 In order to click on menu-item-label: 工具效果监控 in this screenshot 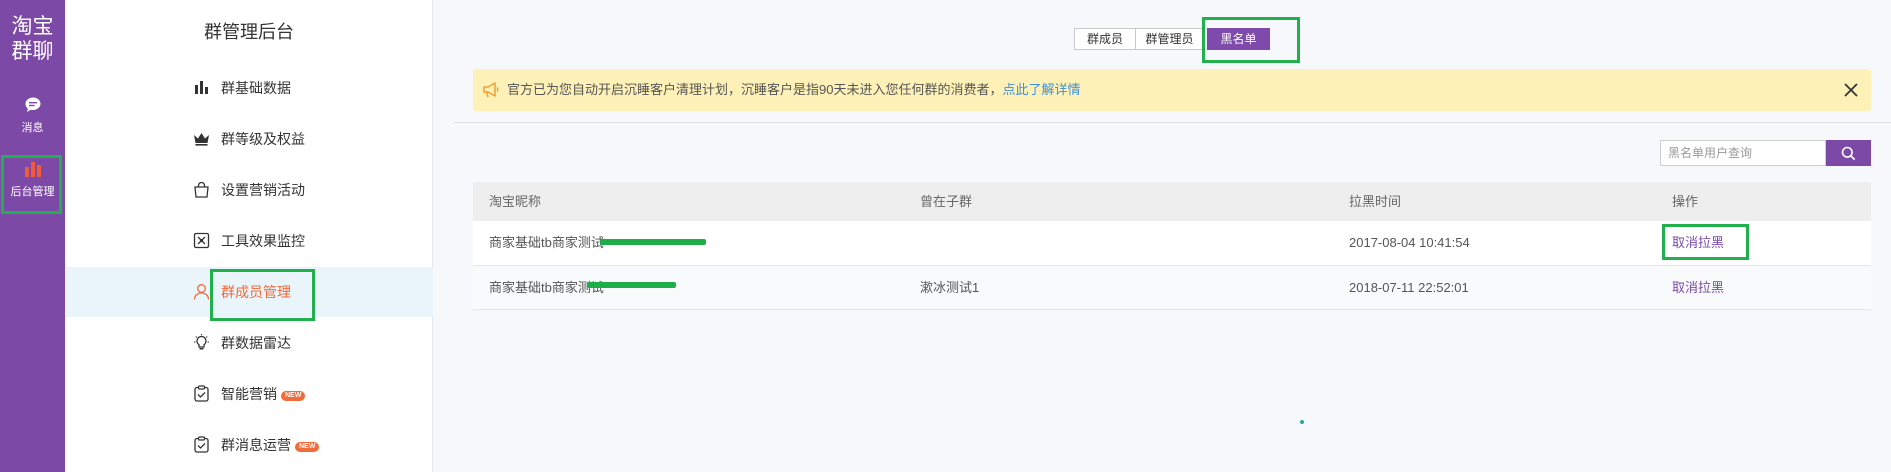, I will do `click(263, 241)`.